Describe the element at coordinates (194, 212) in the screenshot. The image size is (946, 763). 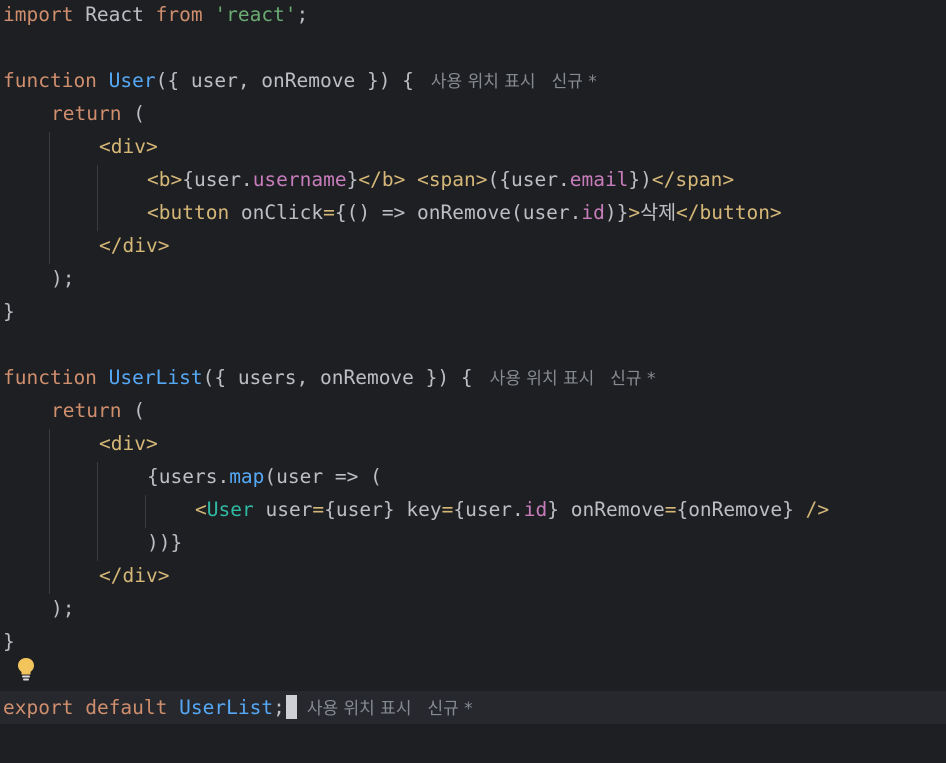
I see `jsx-tag: <button` at that location.